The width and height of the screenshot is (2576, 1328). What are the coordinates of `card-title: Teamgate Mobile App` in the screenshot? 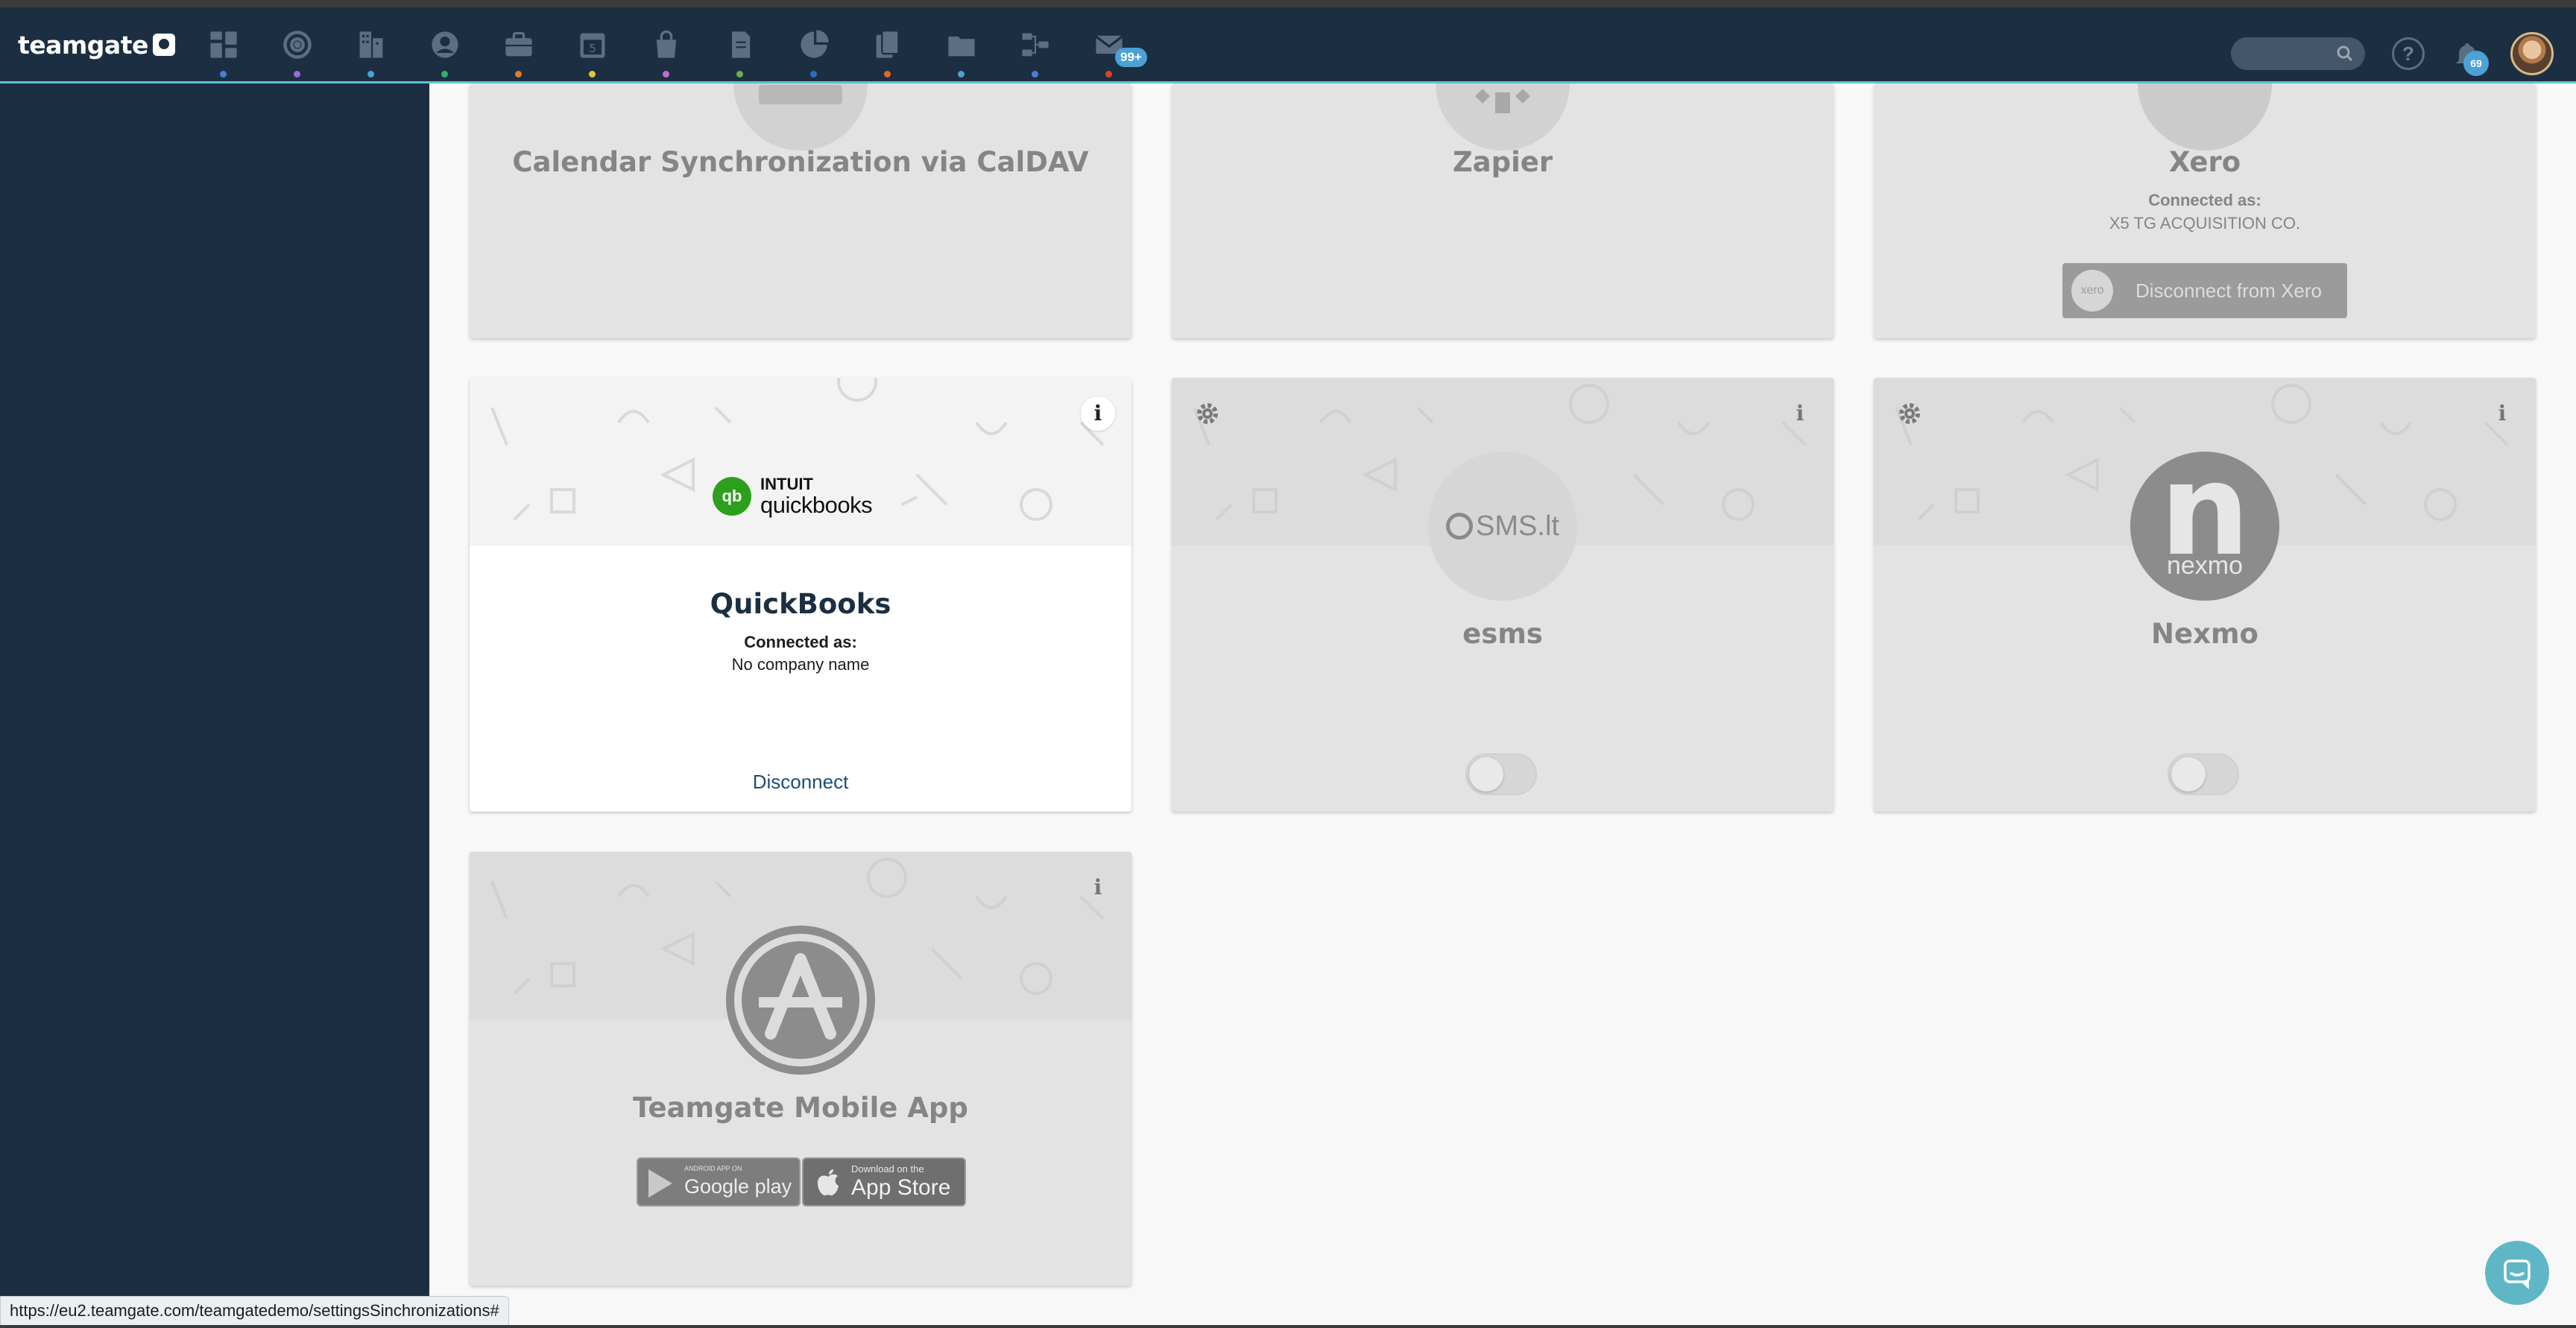 It's located at (800, 1108).